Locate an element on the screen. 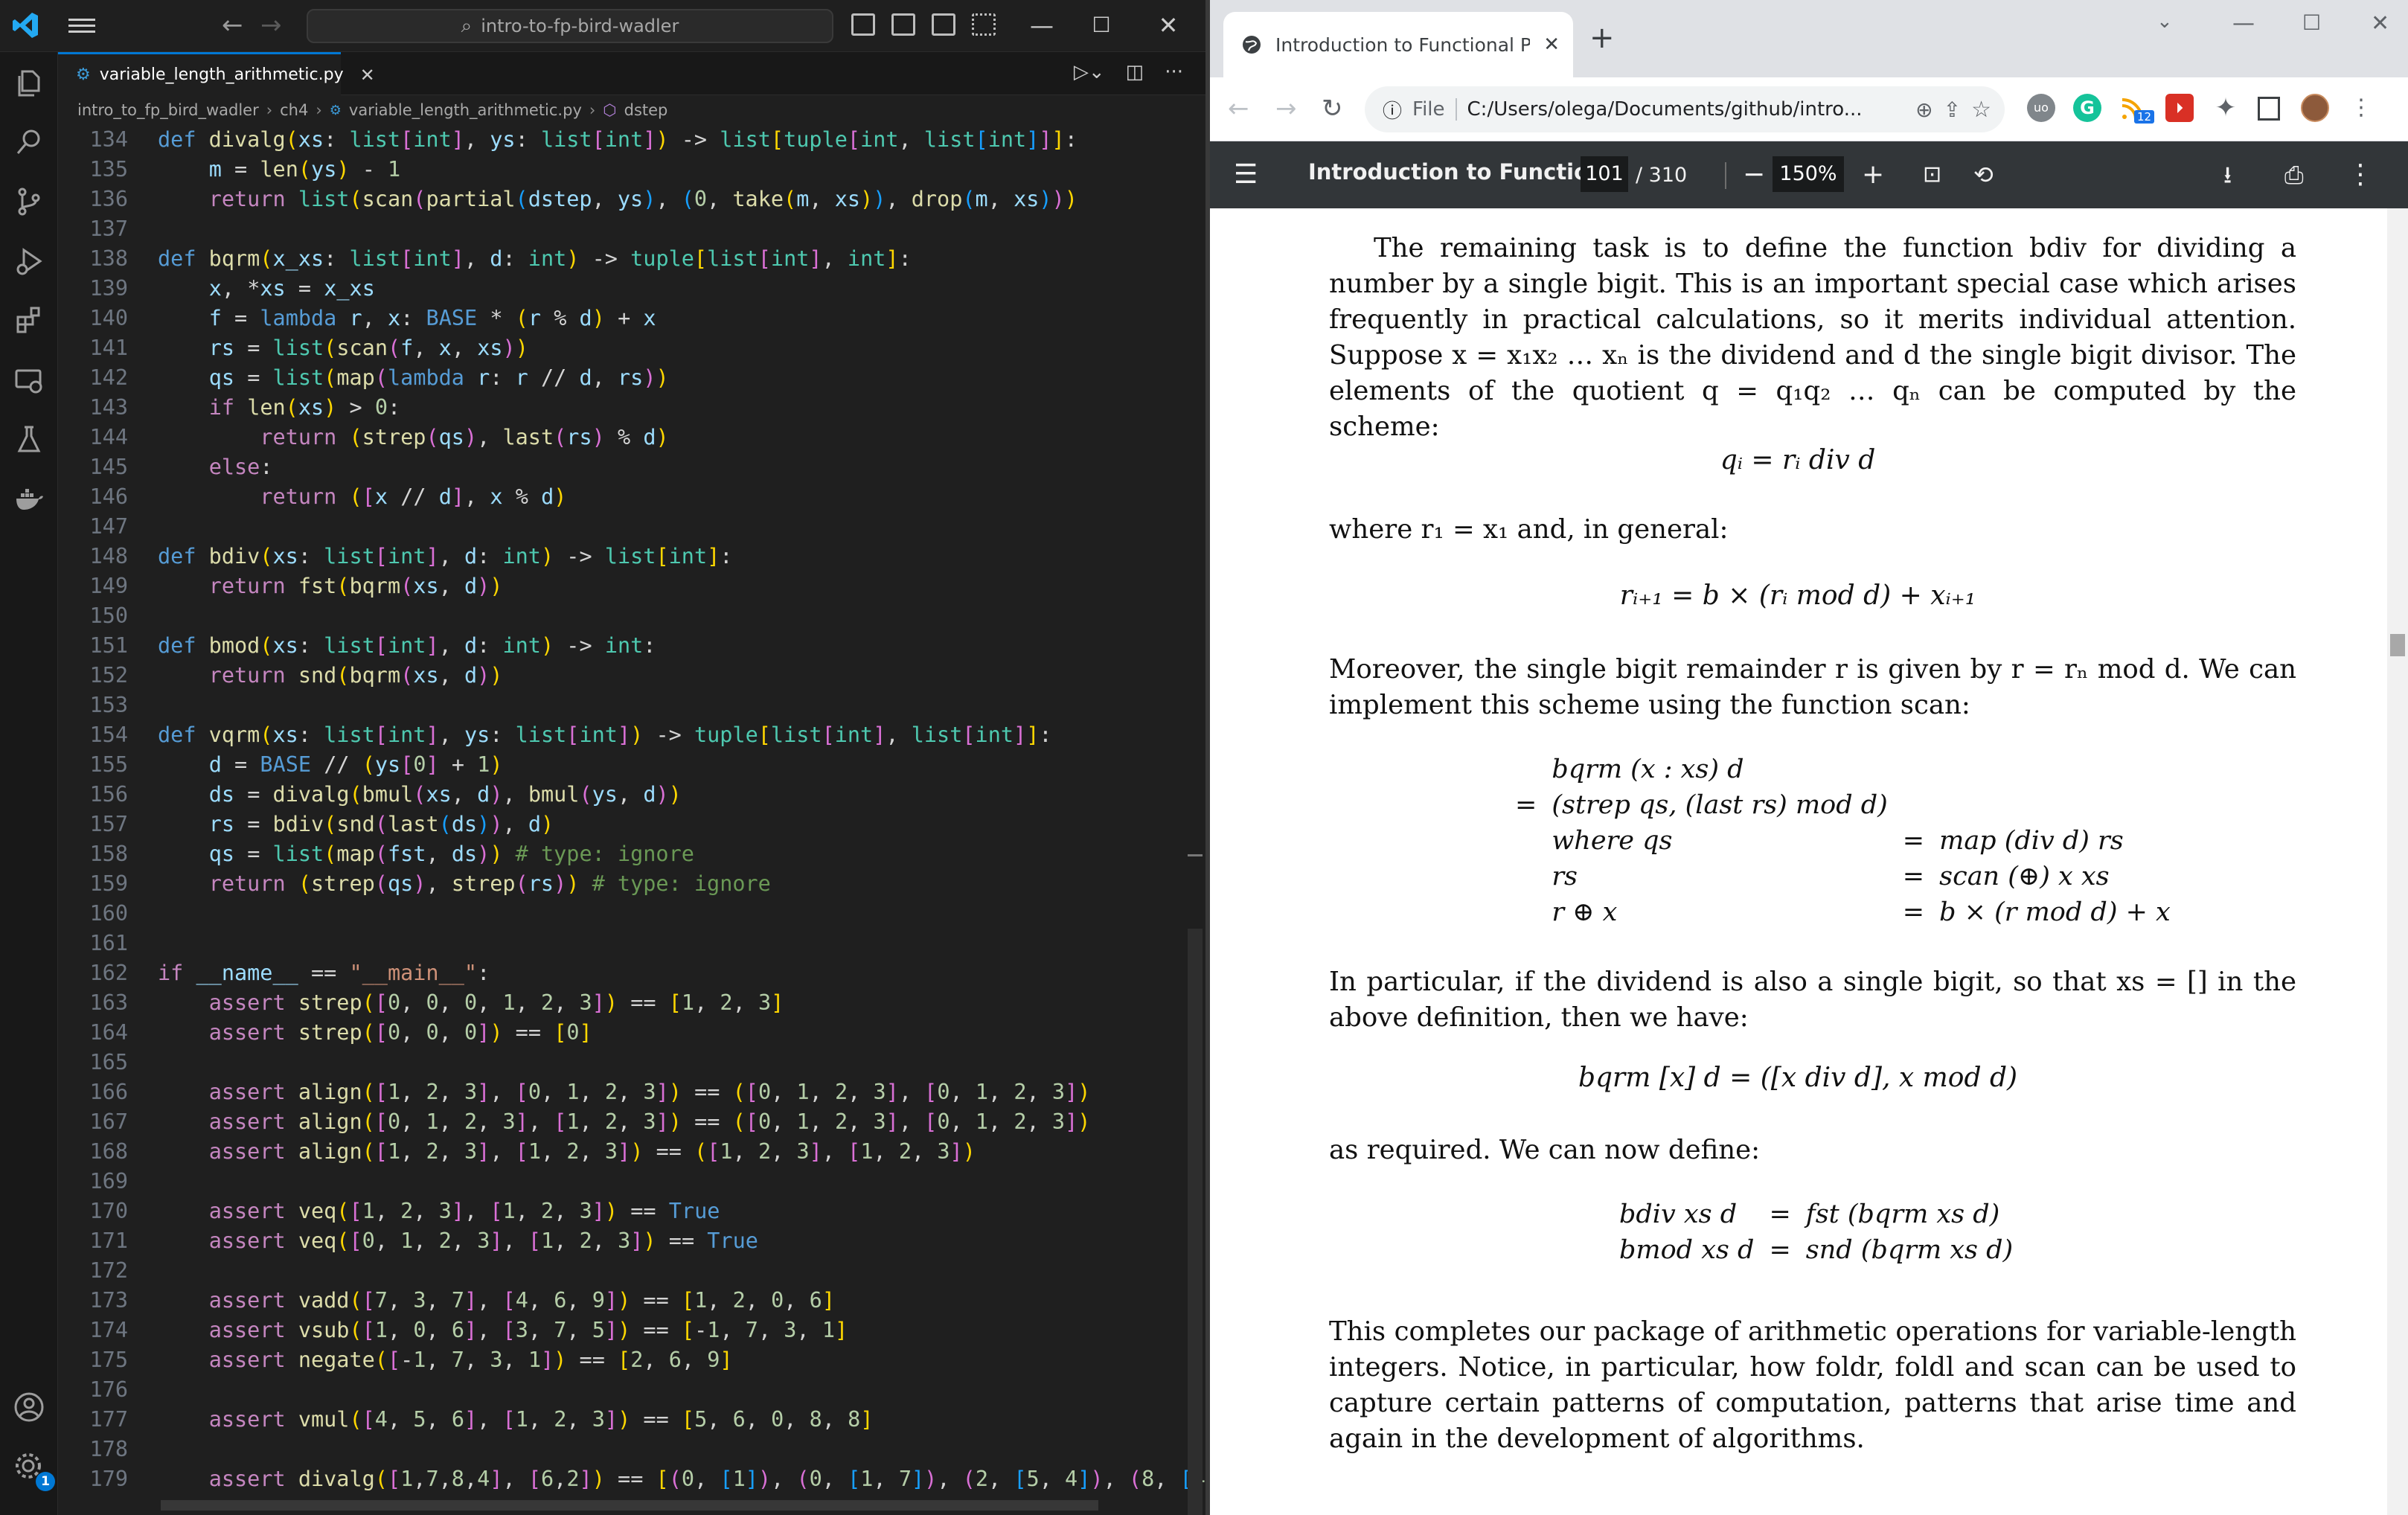 Image resolution: width=2408 pixels, height=1515 pixels. print-icon: ⎙ is located at coordinates (2294, 175).